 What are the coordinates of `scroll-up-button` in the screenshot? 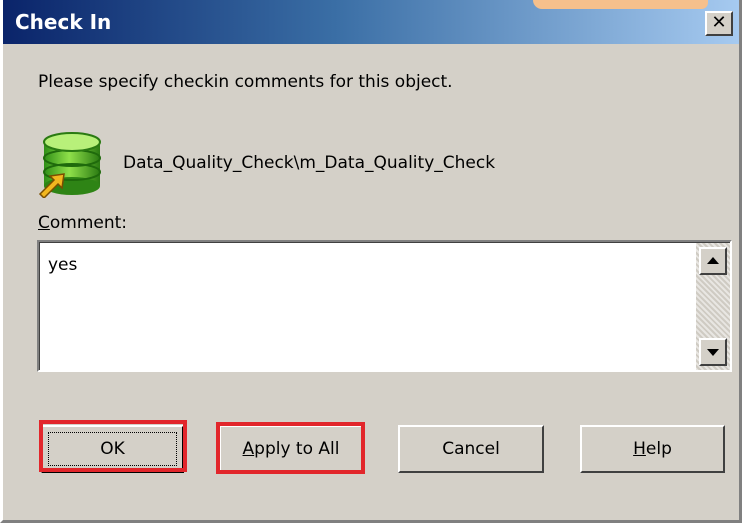 It's located at (713, 261).